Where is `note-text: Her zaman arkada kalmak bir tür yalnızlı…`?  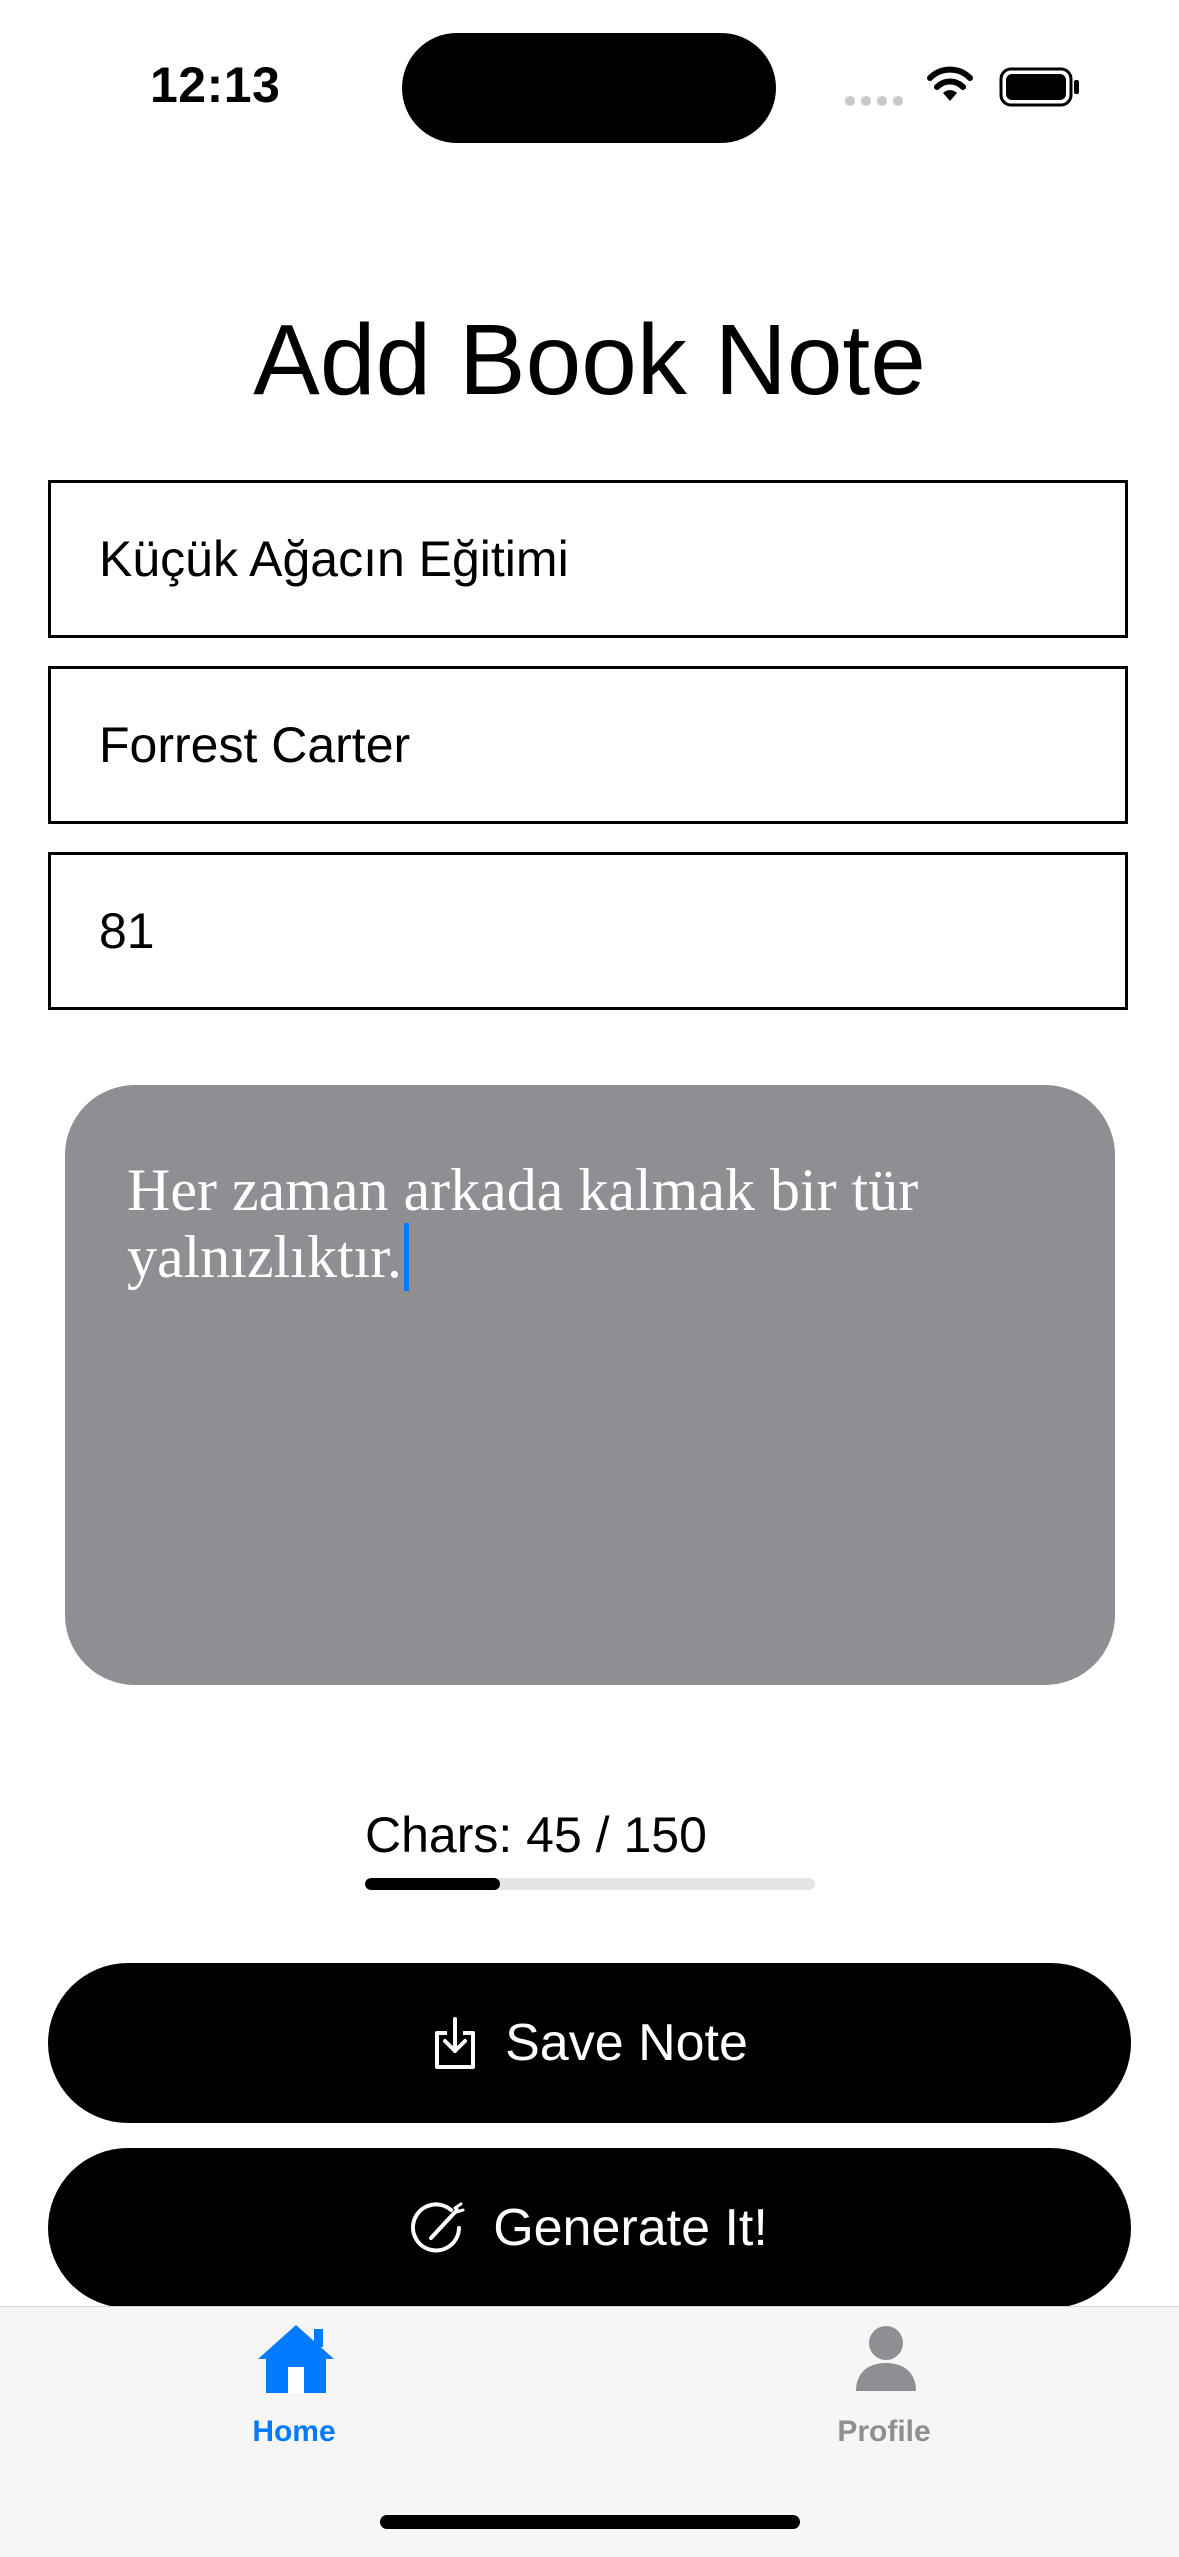 note-text: Her zaman arkada kalmak bir tür yalnızlı… is located at coordinates (523, 1223).